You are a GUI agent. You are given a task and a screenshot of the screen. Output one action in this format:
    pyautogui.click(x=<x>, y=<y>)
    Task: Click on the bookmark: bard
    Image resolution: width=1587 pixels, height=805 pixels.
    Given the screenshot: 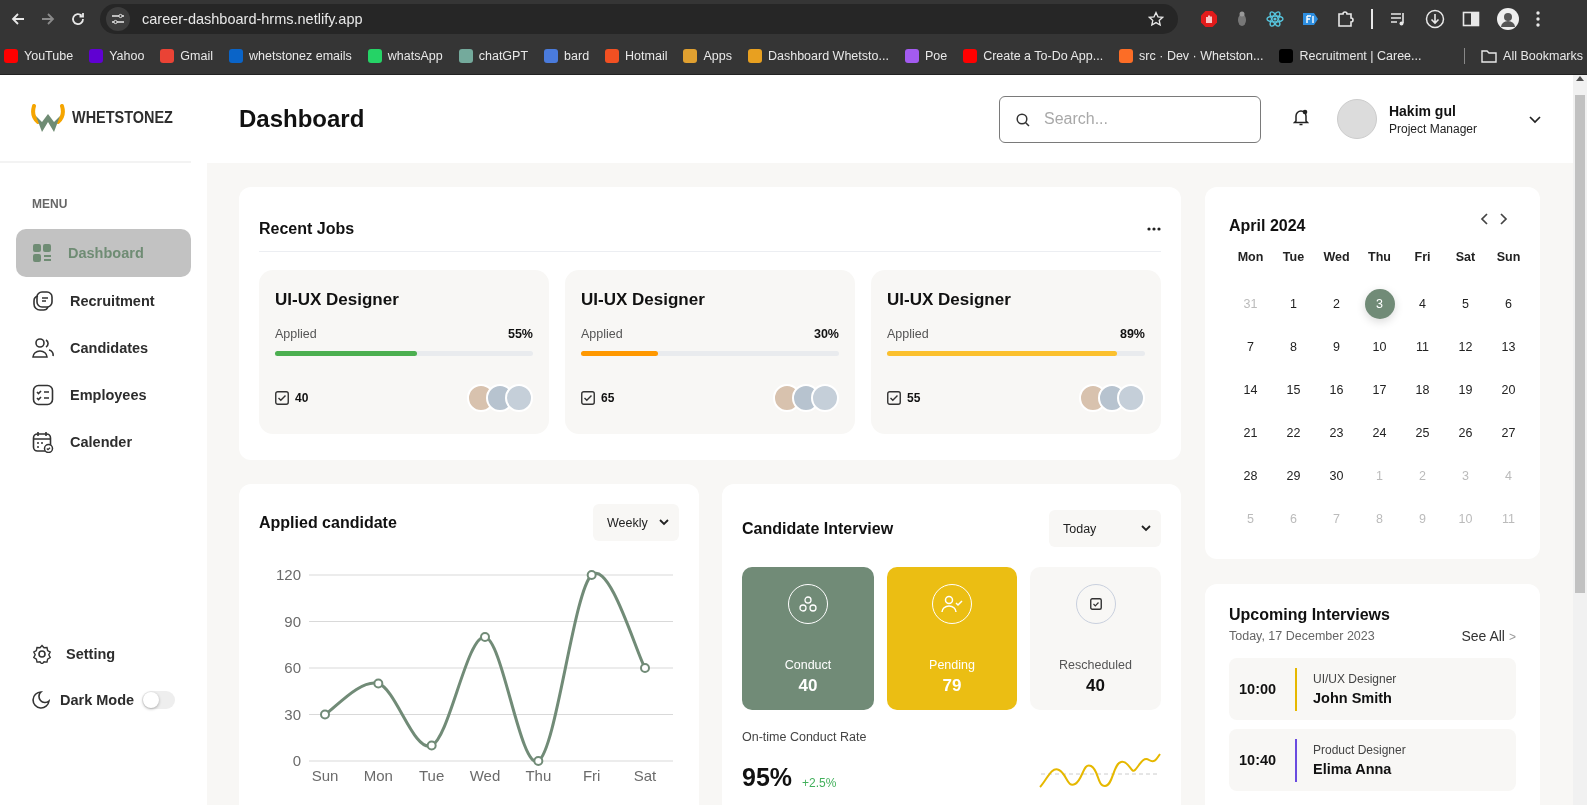 What is the action you would take?
    pyautogui.click(x=567, y=55)
    